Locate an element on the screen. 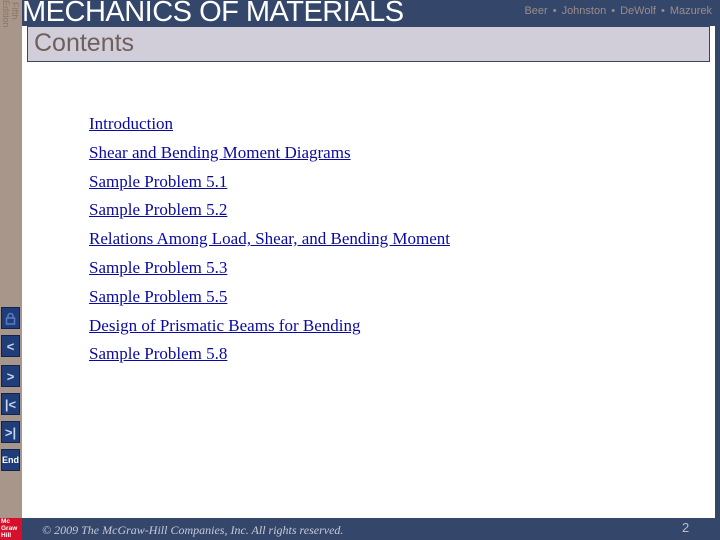 Image resolution: width=720 pixels, height=540 pixels. edition-line1: Fifth is located at coordinates (15, 11).